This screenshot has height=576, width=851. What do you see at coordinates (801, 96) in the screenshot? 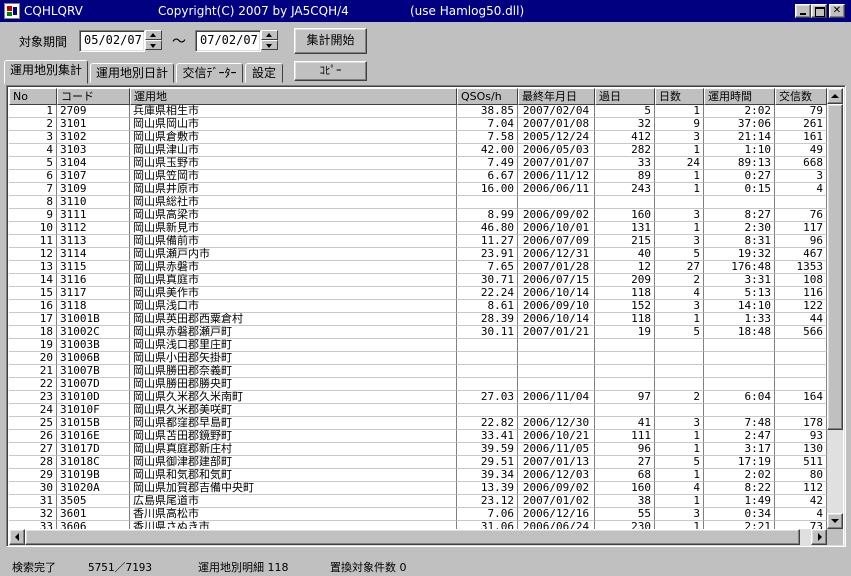
I see `header-col-qso-count: 交信数` at bounding box center [801, 96].